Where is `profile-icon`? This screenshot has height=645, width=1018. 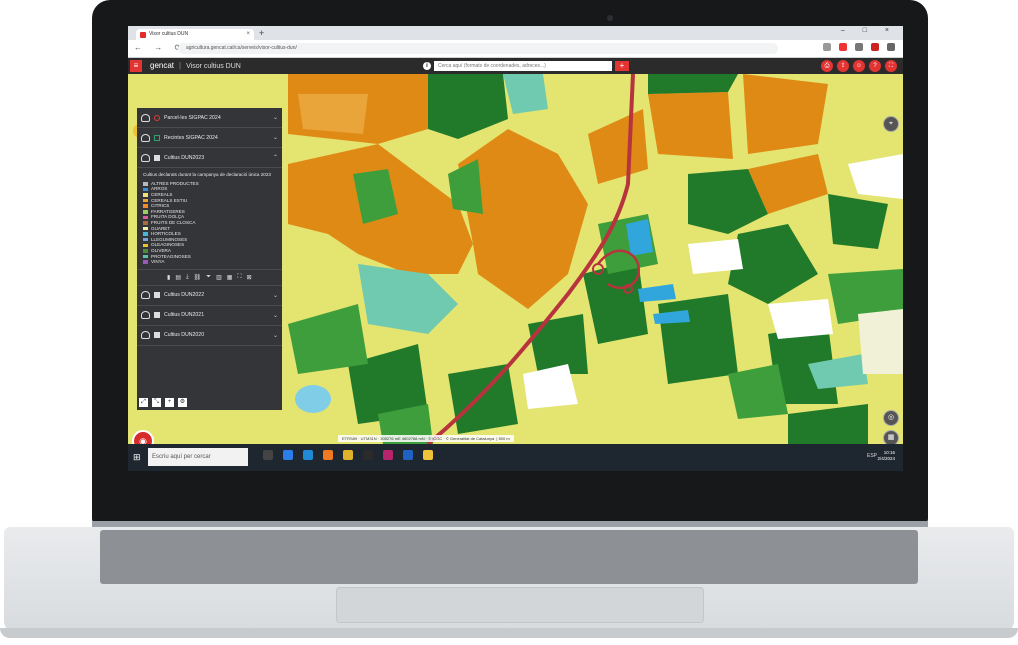
profile-icon is located at coordinates (875, 47).